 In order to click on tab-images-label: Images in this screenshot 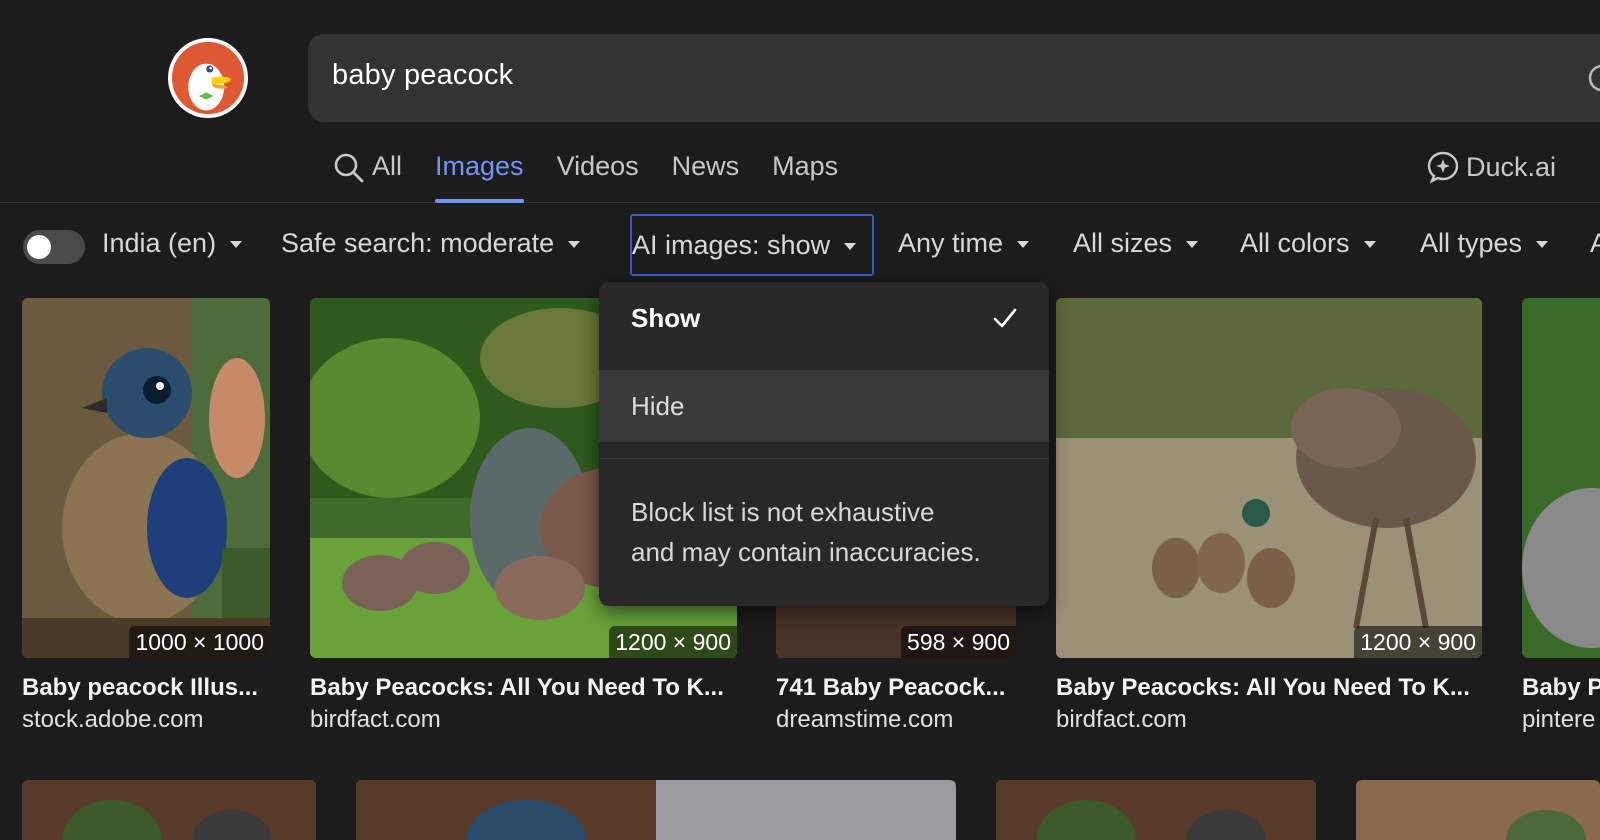, I will do `click(479, 166)`.